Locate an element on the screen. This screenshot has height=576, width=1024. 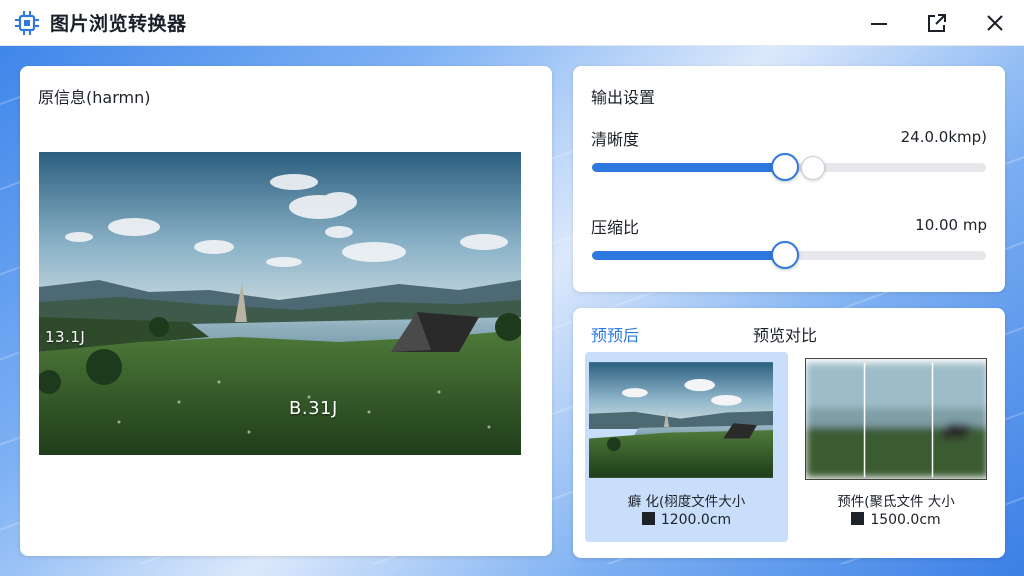
popout-icon is located at coordinates (937, 23).